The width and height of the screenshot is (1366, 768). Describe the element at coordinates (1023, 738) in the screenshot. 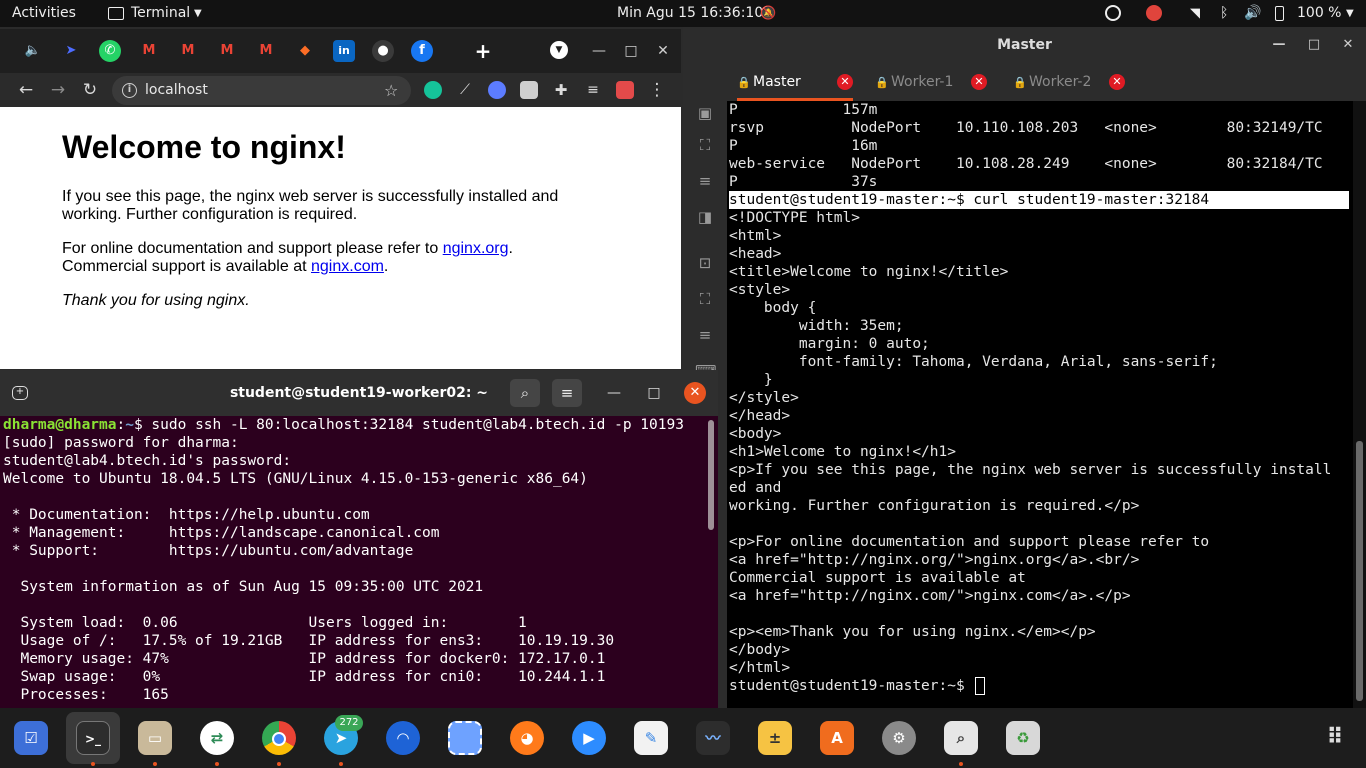

I see `trash-icon: ♻` at that location.